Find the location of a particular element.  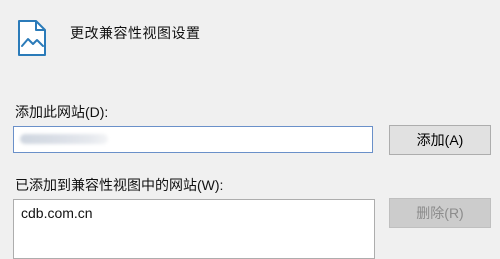

site-list-label: 已添加到兼容性视图中的网站(W): is located at coordinates (119, 185).